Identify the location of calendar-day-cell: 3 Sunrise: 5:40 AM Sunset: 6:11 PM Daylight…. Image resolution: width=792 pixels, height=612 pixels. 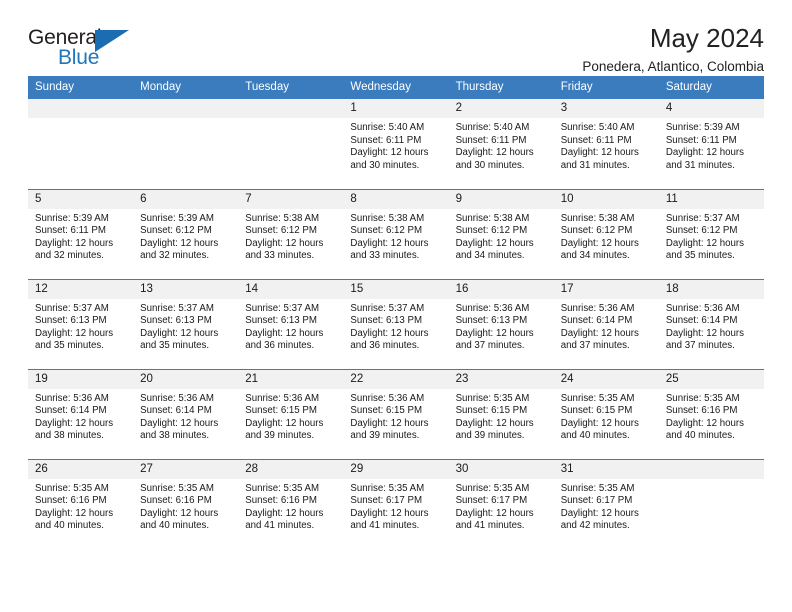
(606, 144).